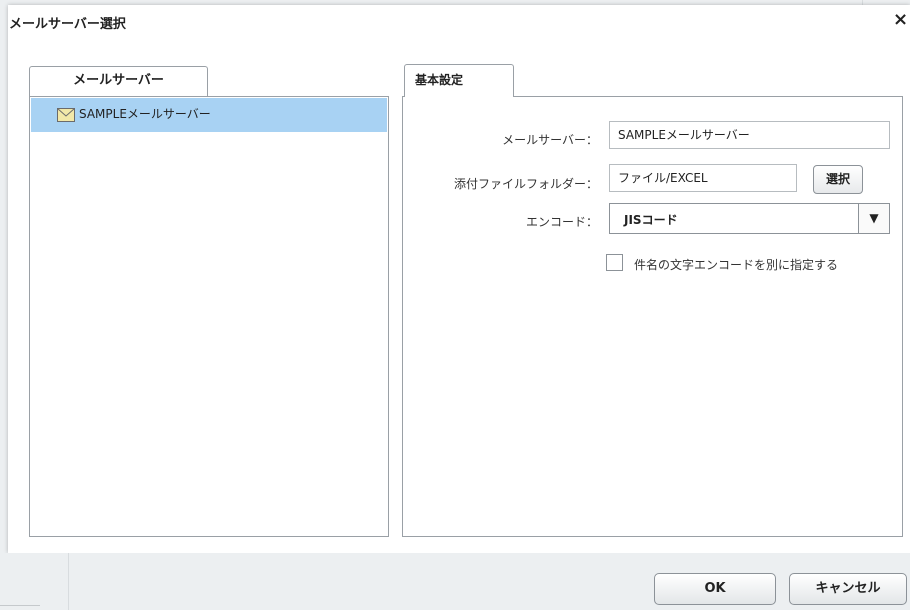  What do you see at coordinates (68, 581) in the screenshot?
I see `footer-separator` at bounding box center [68, 581].